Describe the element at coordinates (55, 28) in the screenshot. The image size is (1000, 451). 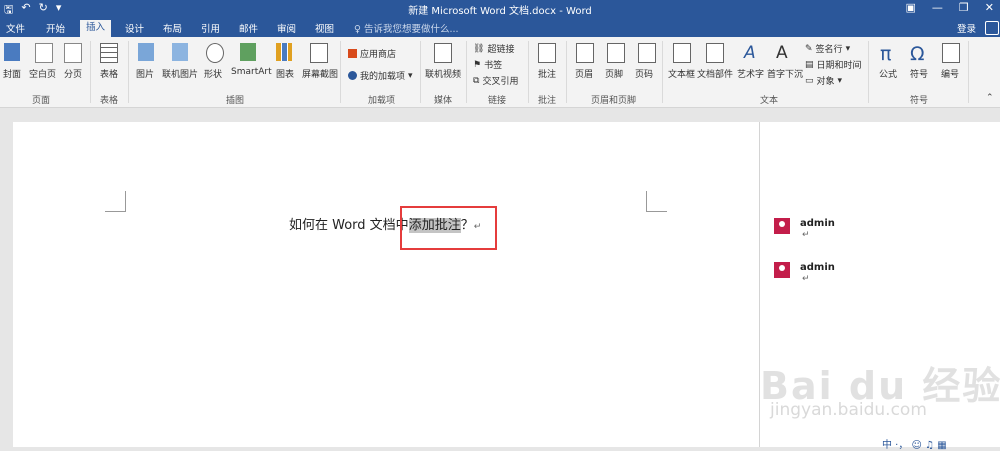
I see `tab-home: 开始` at that location.